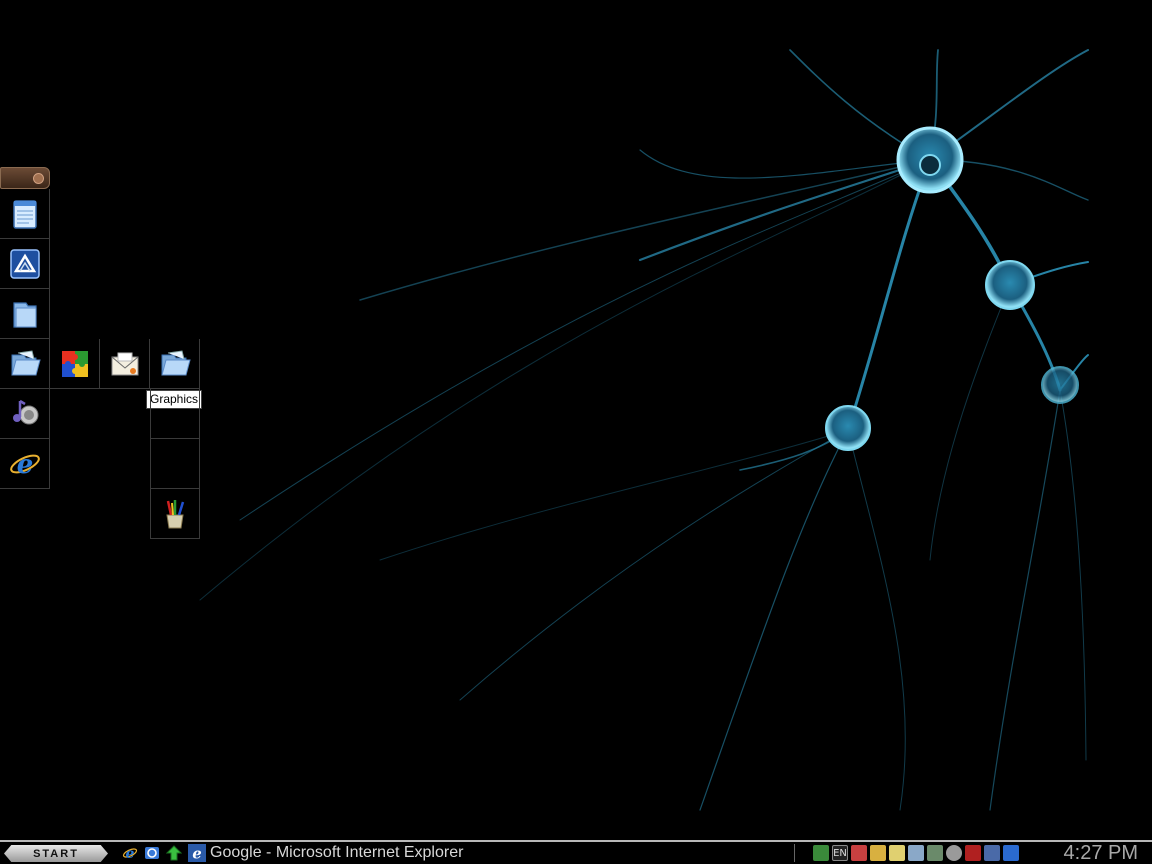 The image size is (1152, 864). I want to click on display-icon, so click(916, 853).